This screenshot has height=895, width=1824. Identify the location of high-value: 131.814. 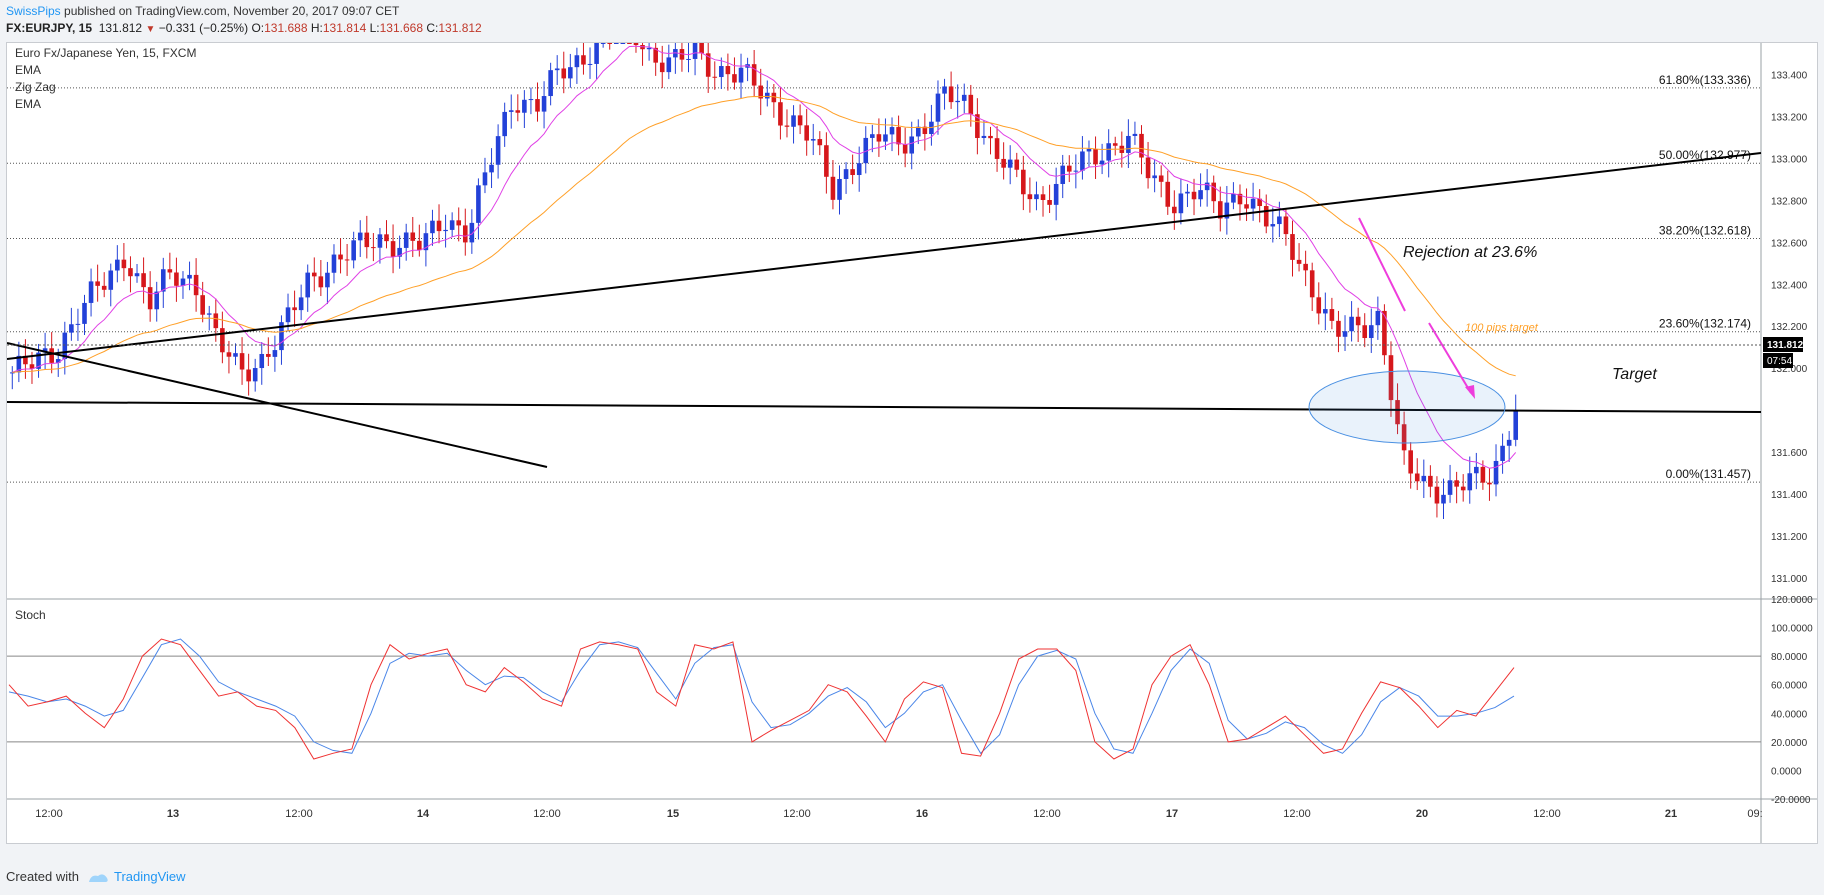
(344, 28).